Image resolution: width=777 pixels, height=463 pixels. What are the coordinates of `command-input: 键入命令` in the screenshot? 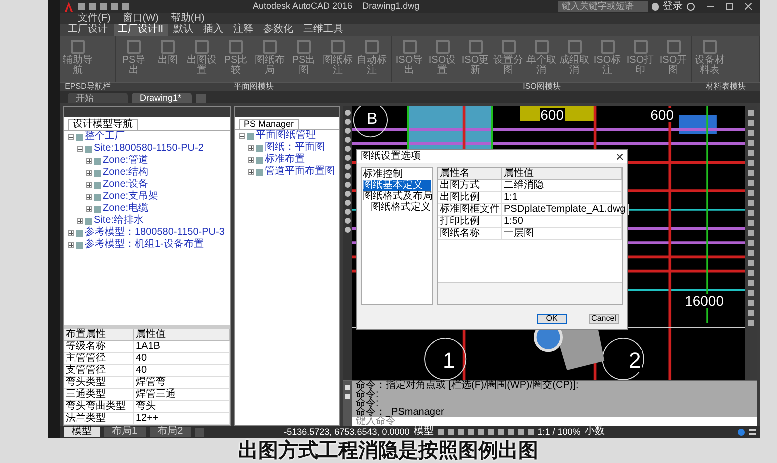 It's located at (554, 422).